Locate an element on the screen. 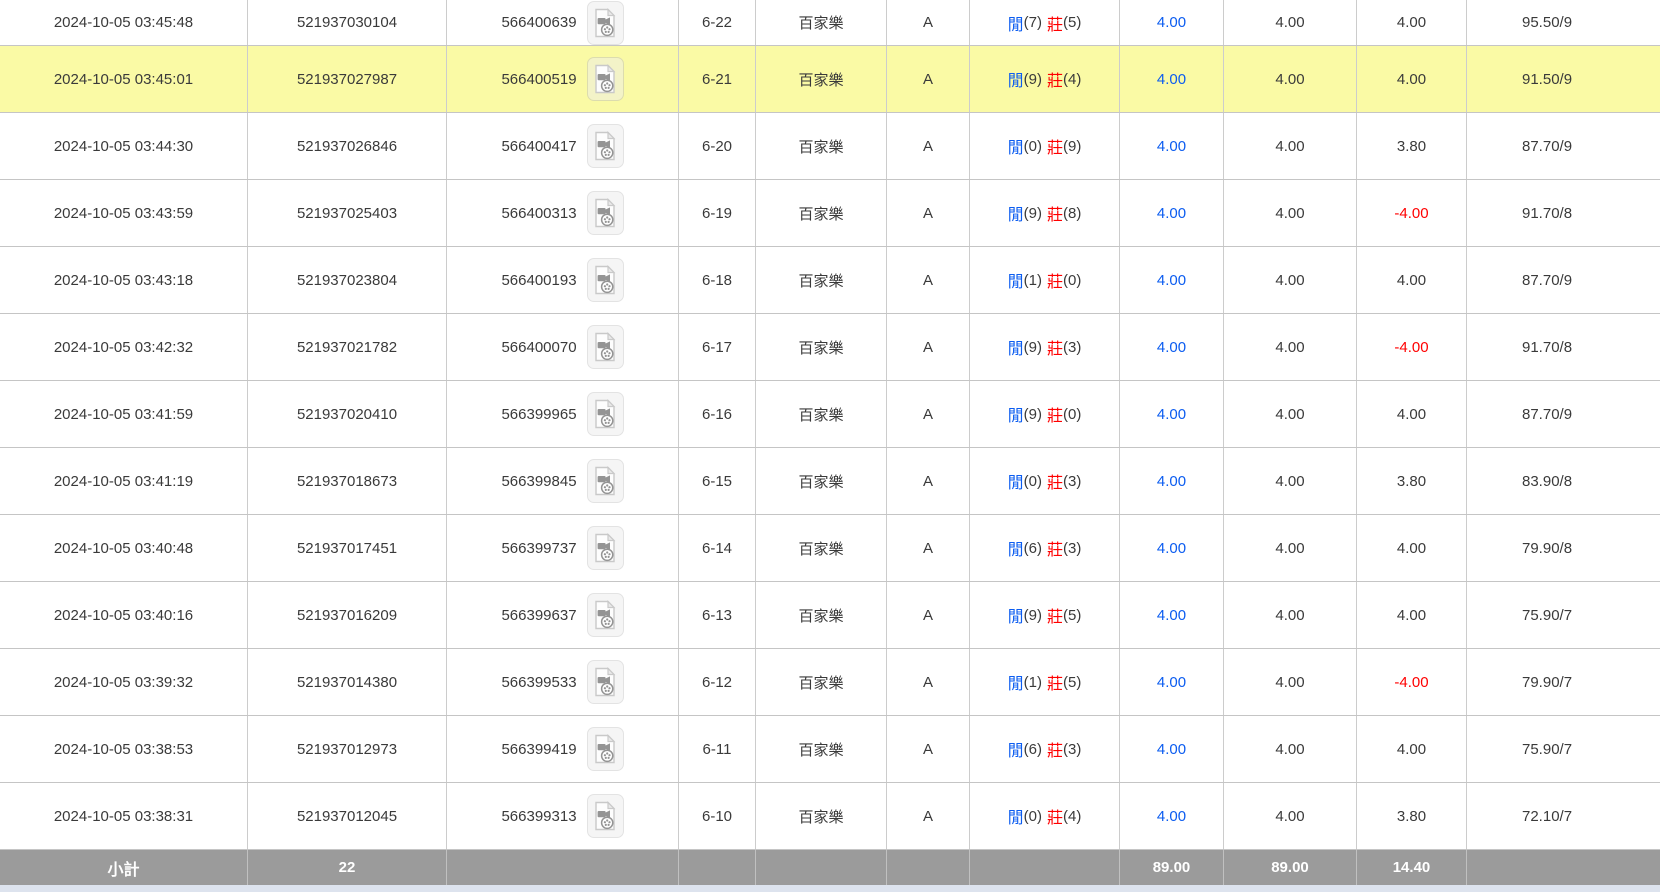 This screenshot has height=892, width=1660. balance-value: 75.90/7 is located at coordinates (1547, 749).